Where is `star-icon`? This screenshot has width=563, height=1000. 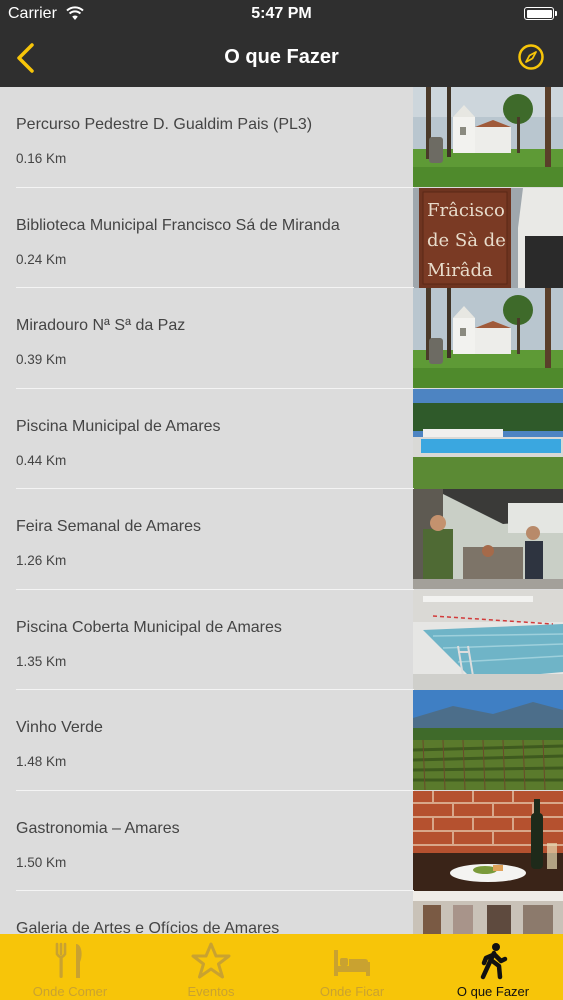 star-icon is located at coordinates (211, 960).